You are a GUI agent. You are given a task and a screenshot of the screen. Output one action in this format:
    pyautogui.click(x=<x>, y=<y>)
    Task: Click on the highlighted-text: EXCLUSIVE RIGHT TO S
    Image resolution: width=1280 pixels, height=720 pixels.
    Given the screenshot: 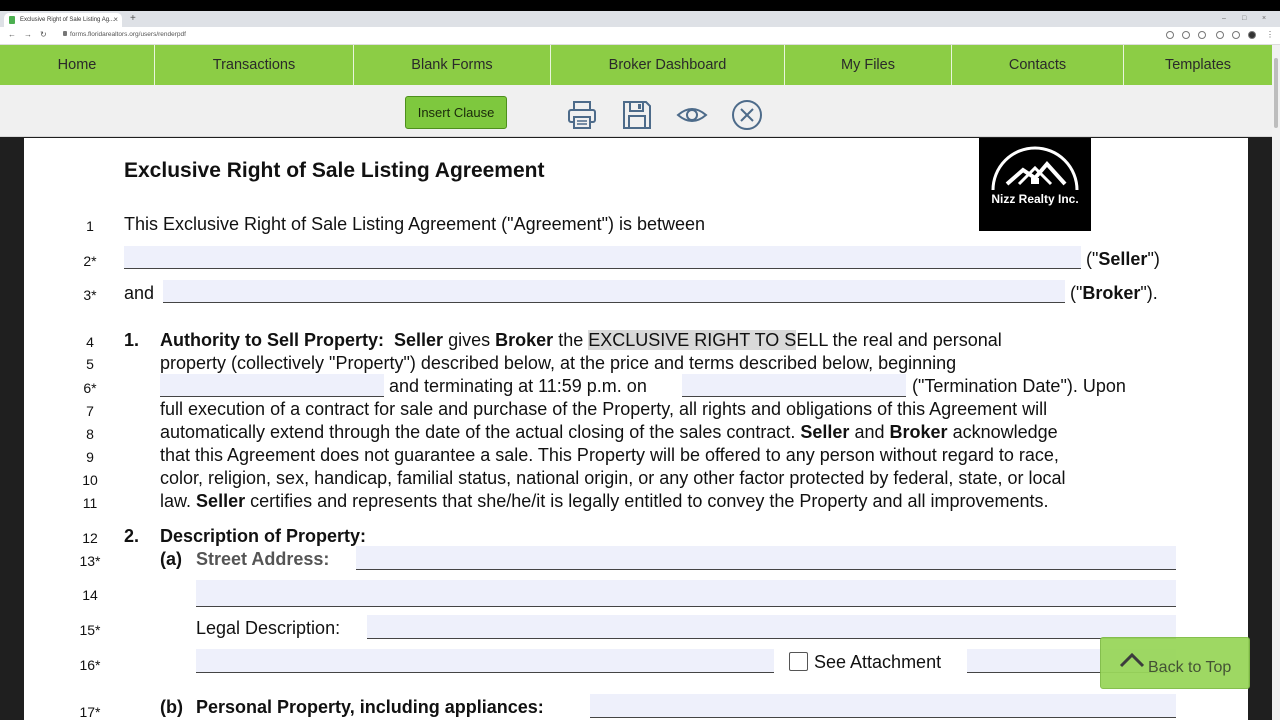 What is the action you would take?
    pyautogui.click(x=692, y=340)
    